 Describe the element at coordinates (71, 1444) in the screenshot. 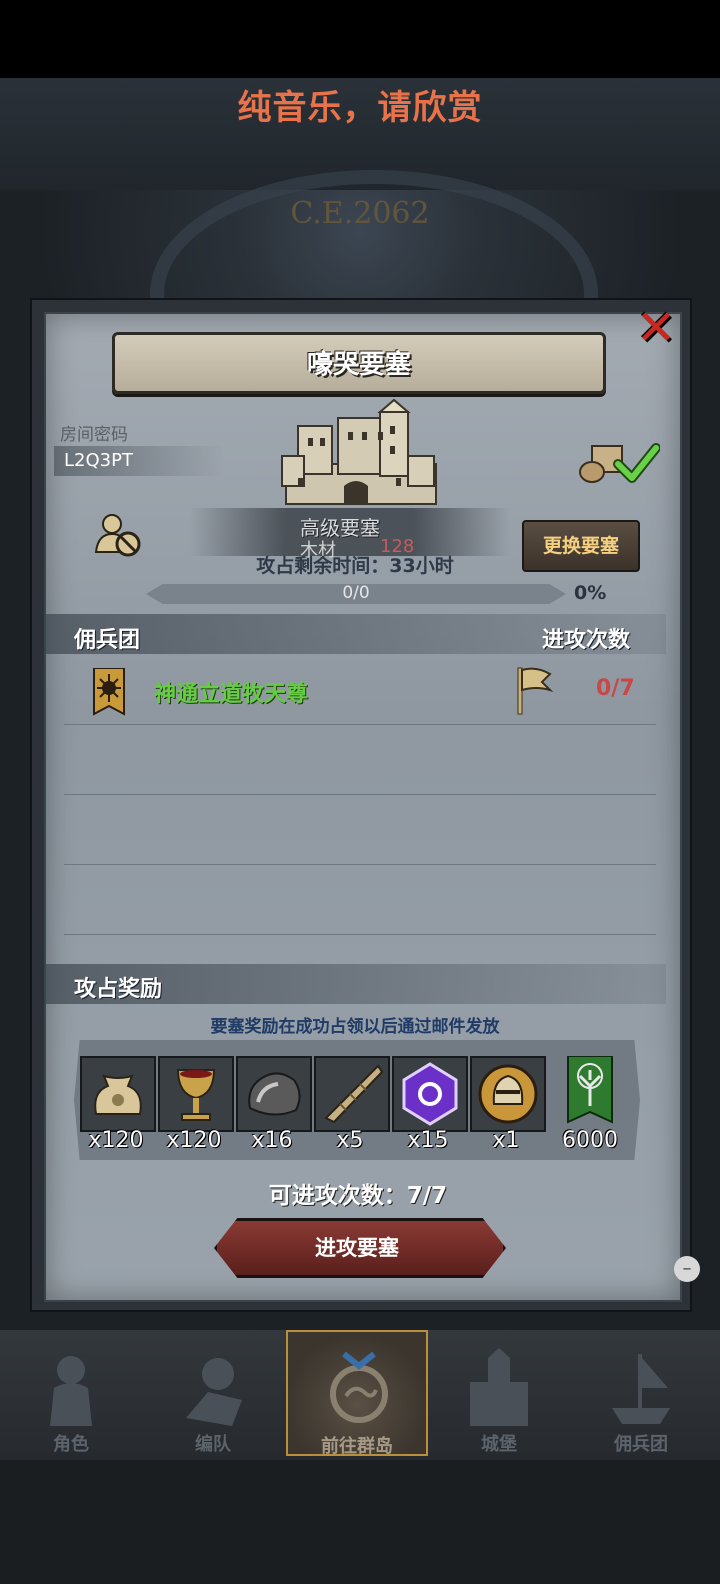

I see `nav-label-character: 角色` at that location.